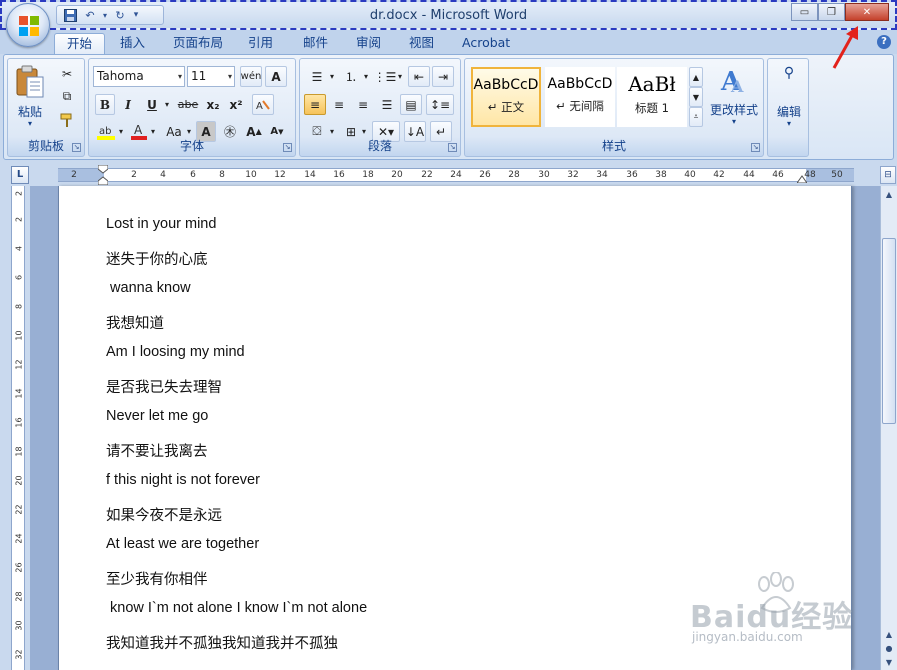 This screenshot has width=897, height=670. Describe the element at coordinates (152, 104) in the screenshot. I see `underline-button: U` at that location.